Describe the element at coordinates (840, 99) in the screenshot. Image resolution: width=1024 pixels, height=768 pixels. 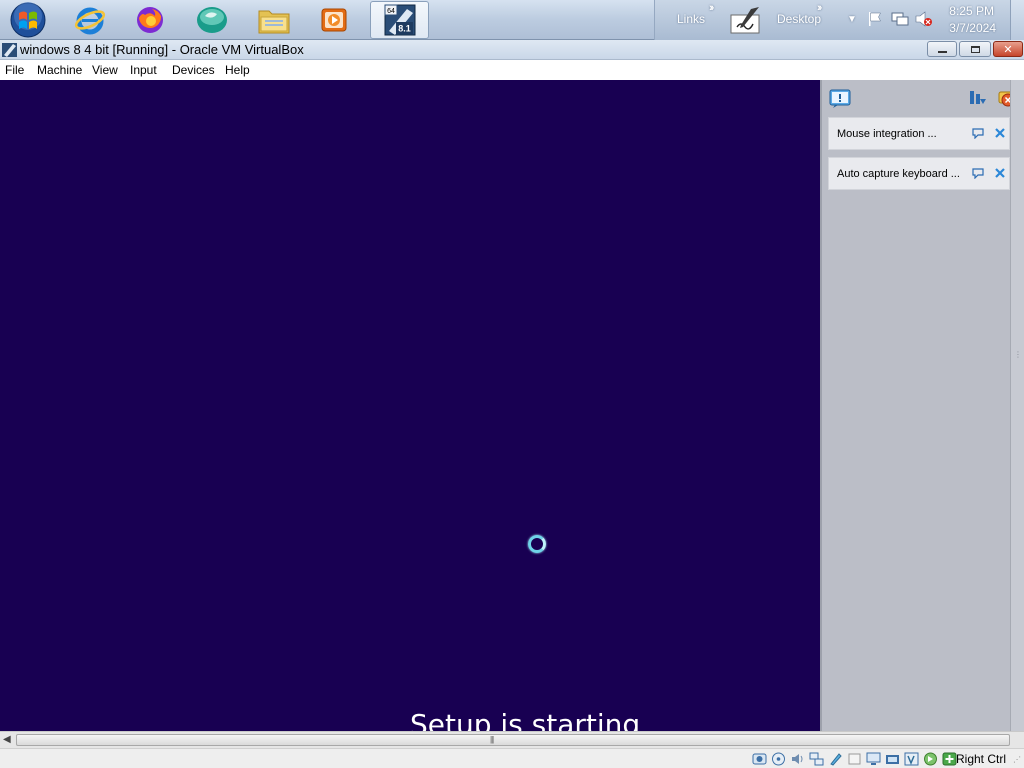
I see `notification-center-icon` at that location.